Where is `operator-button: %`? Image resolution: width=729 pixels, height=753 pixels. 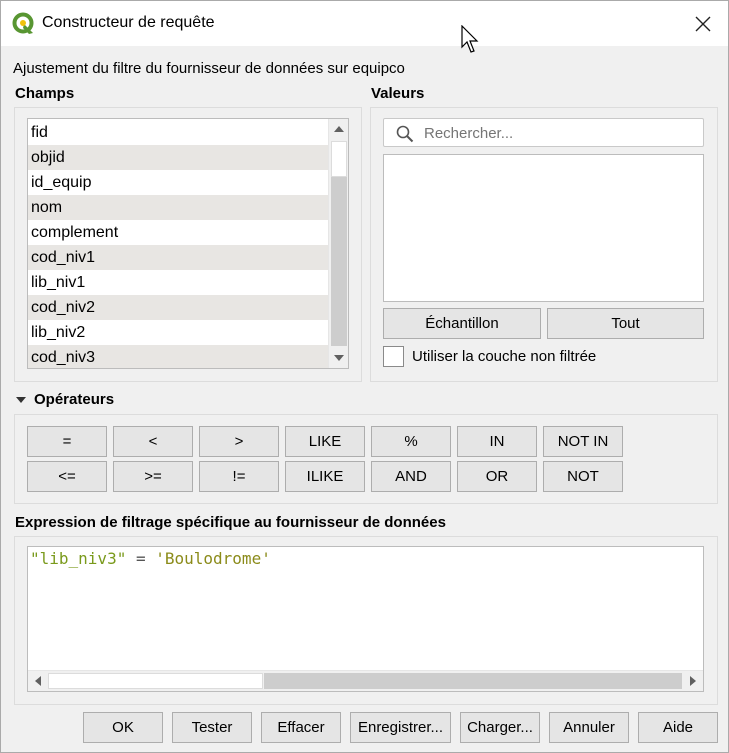
operator-button: % is located at coordinates (411, 441).